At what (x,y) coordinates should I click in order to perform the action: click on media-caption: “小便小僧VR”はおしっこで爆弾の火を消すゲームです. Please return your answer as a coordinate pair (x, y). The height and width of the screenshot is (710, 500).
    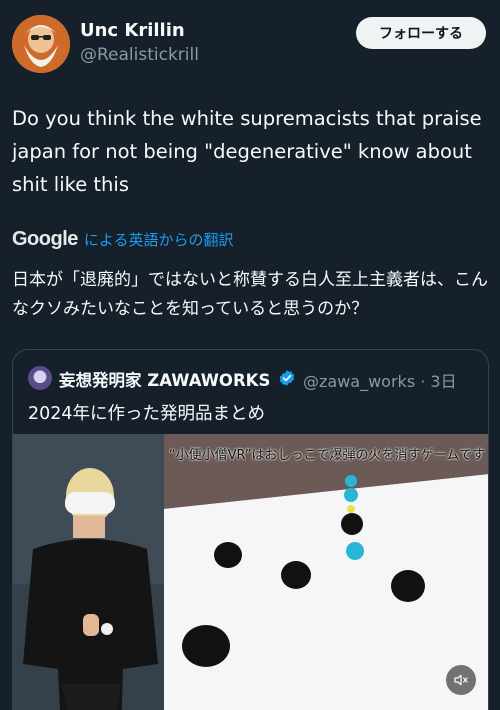
    Looking at the image, I should click on (327, 455).